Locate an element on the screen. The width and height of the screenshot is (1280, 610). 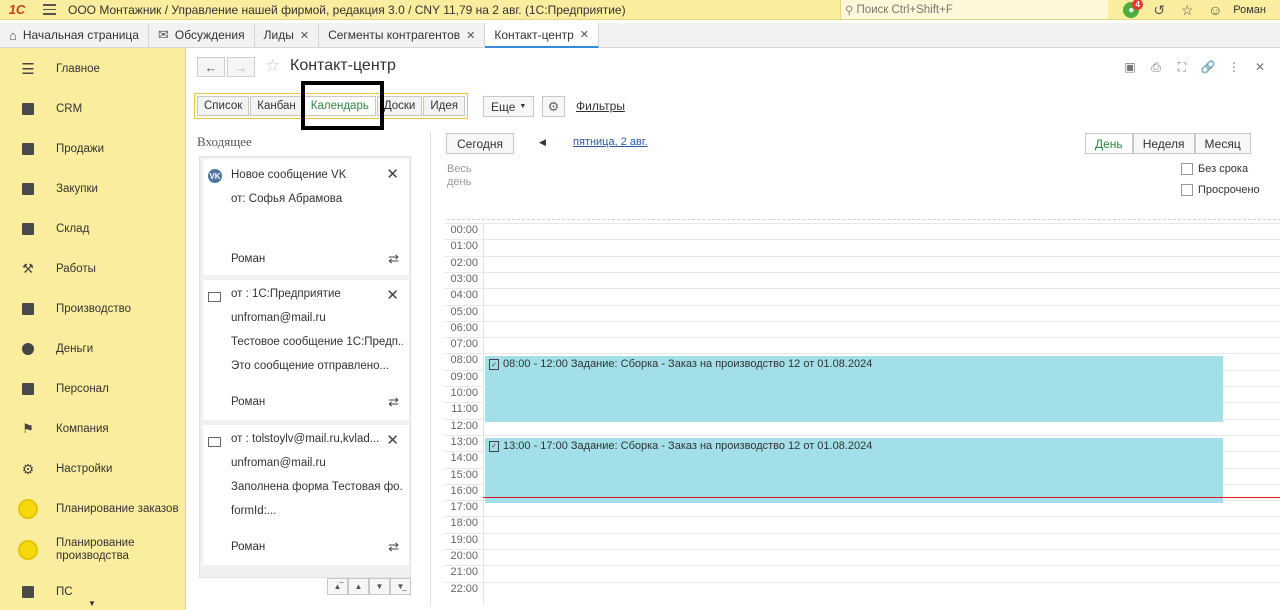
settings-button: ⚙ is located at coordinates (553, 106).